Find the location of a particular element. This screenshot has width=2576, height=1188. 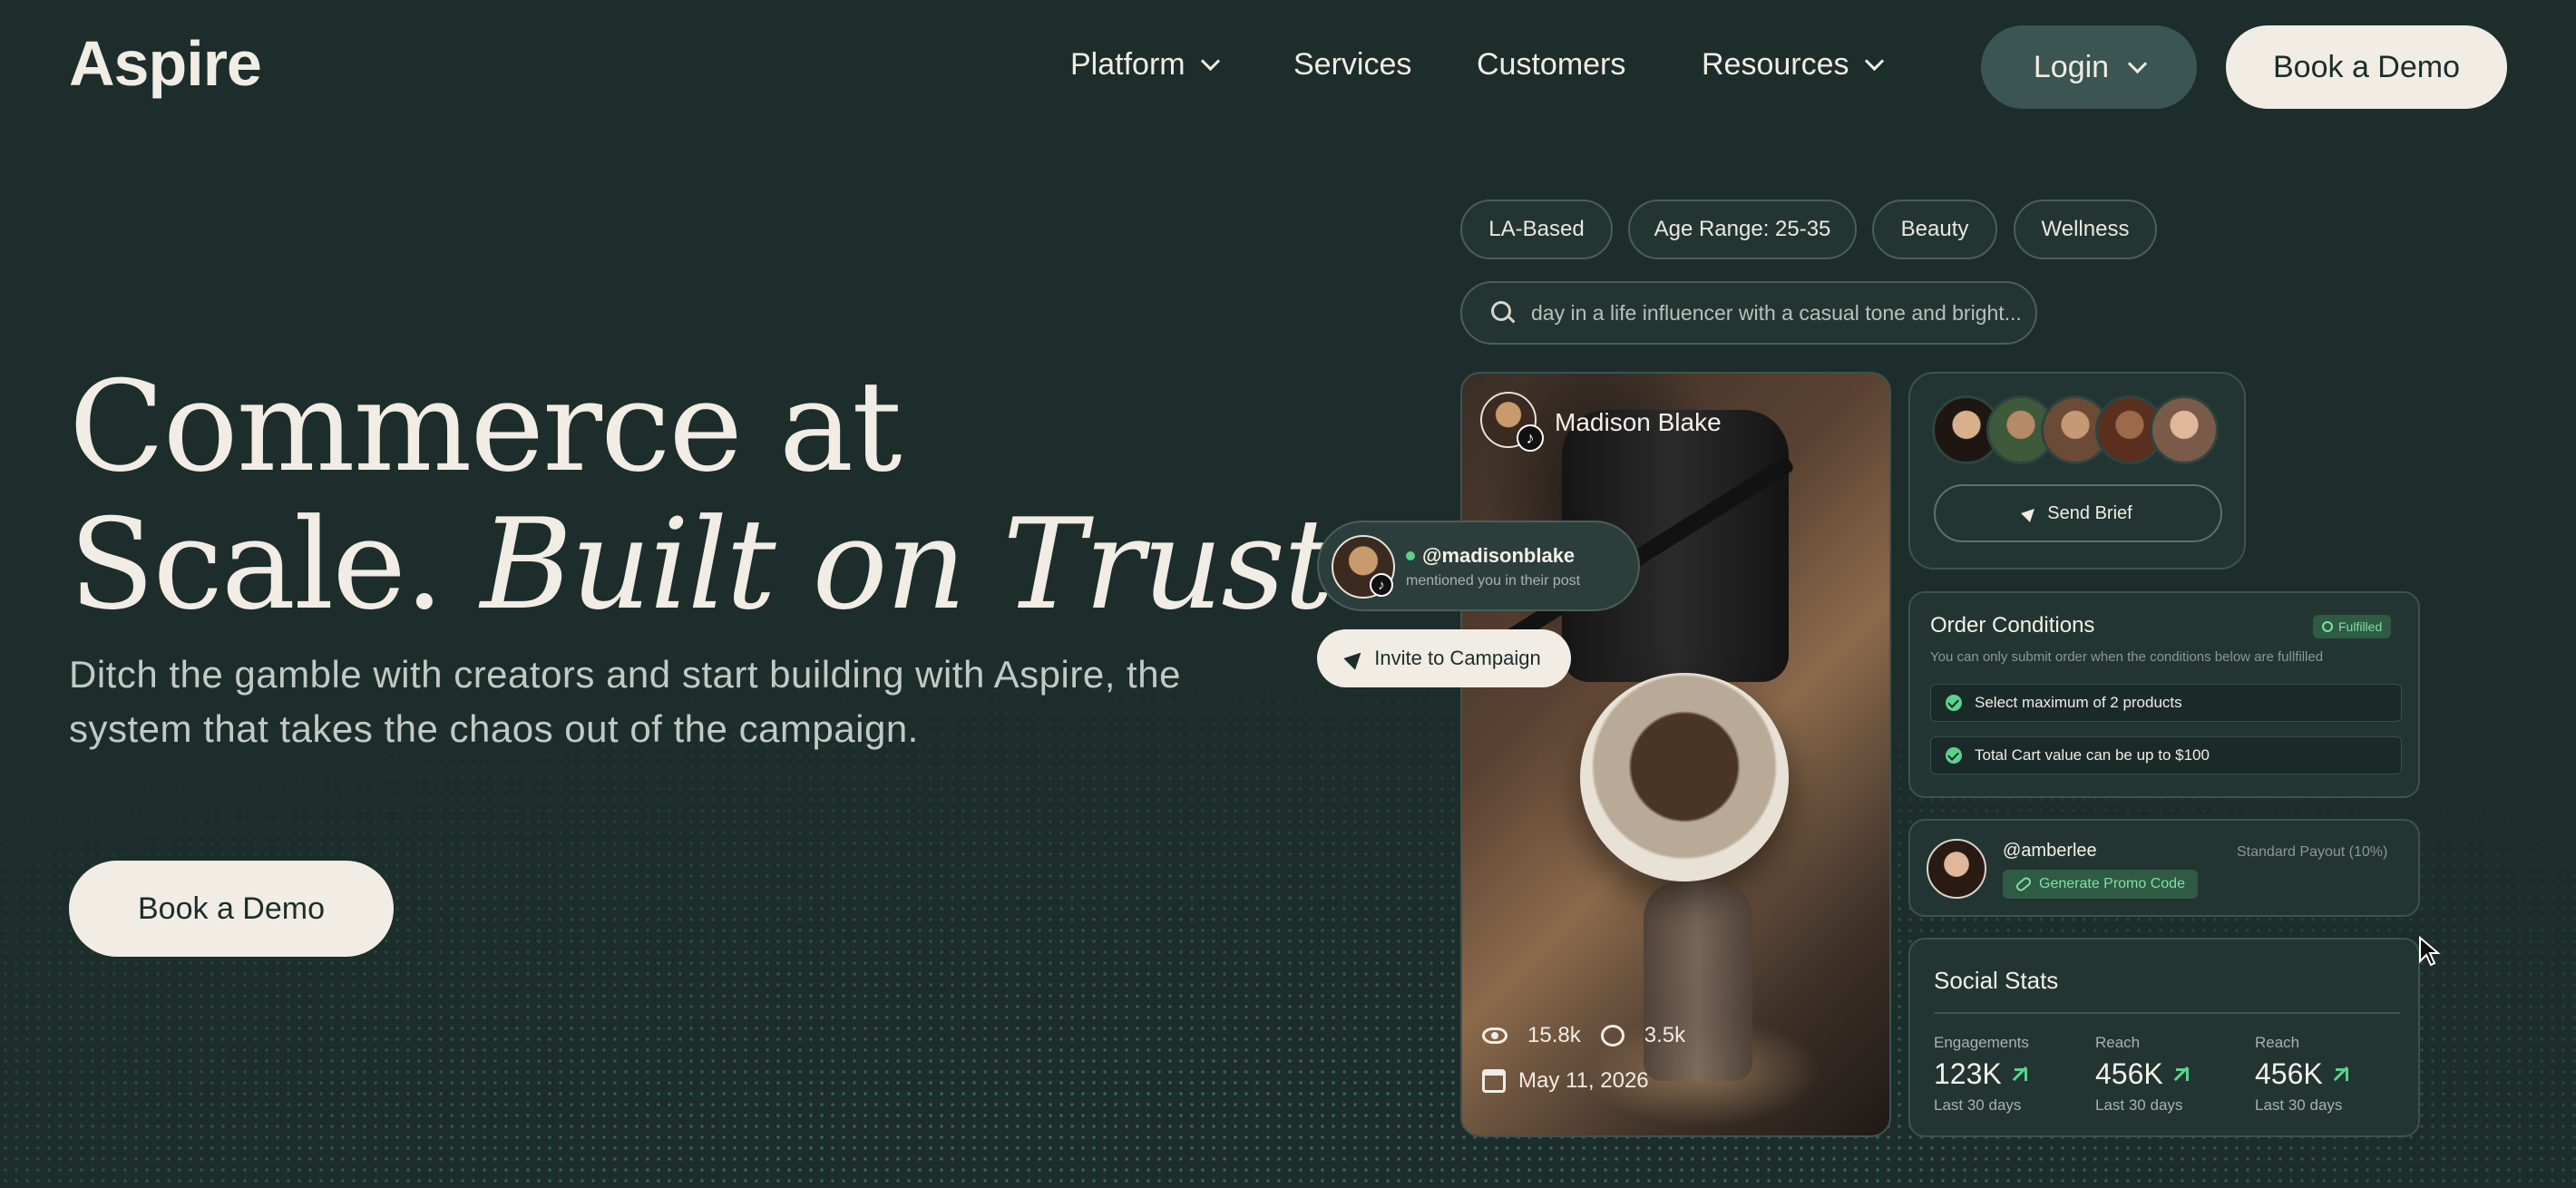

search-icon is located at coordinates (1503, 313).